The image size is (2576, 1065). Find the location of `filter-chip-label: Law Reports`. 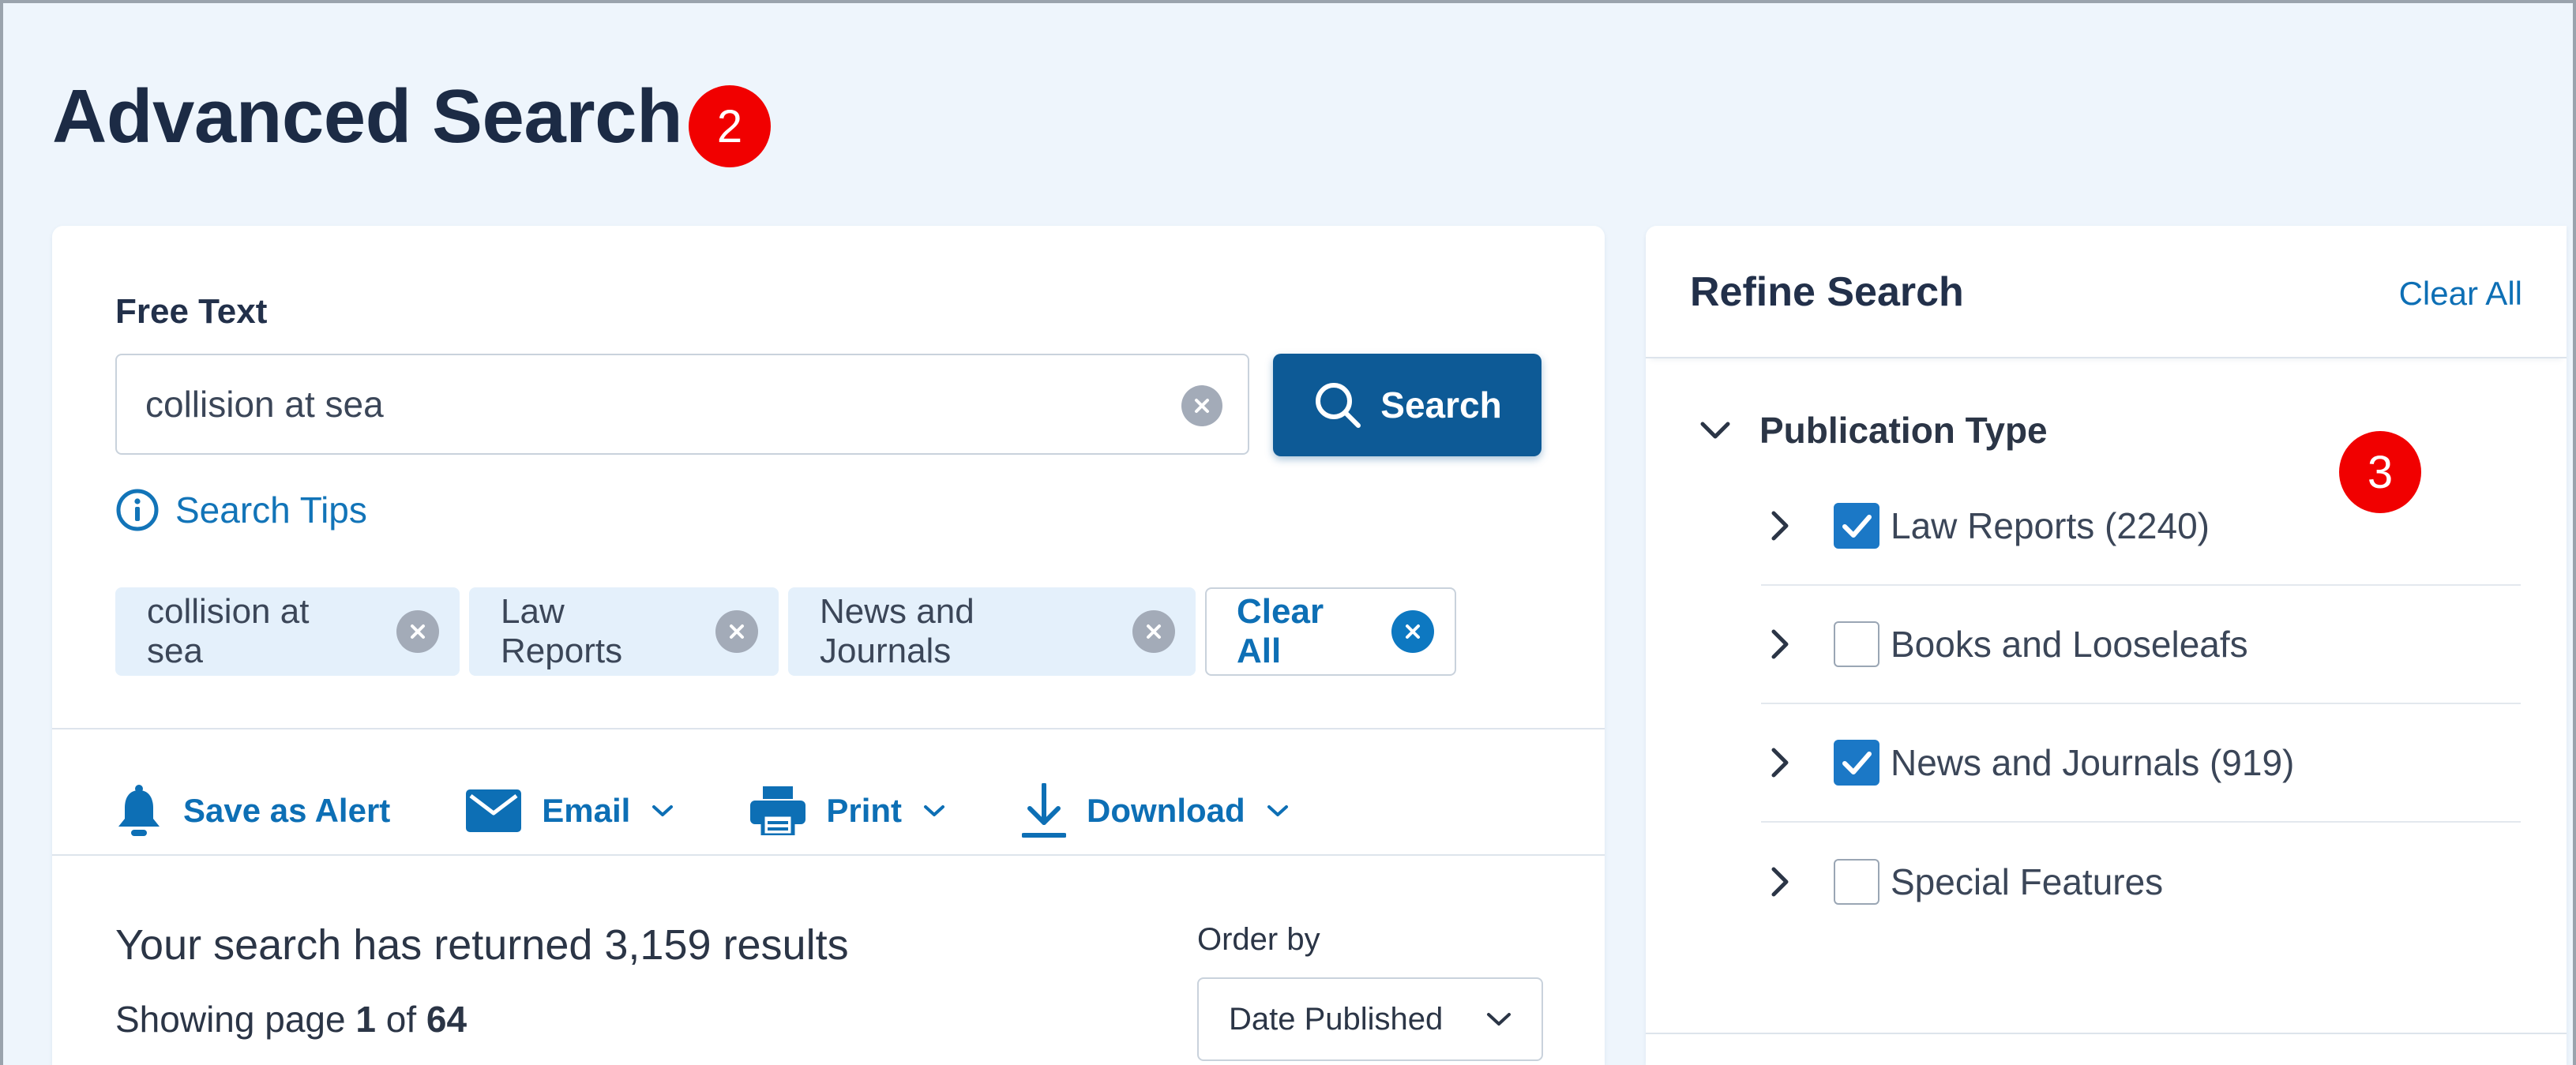

filter-chip-label: Law Reports is located at coordinates (562, 631).